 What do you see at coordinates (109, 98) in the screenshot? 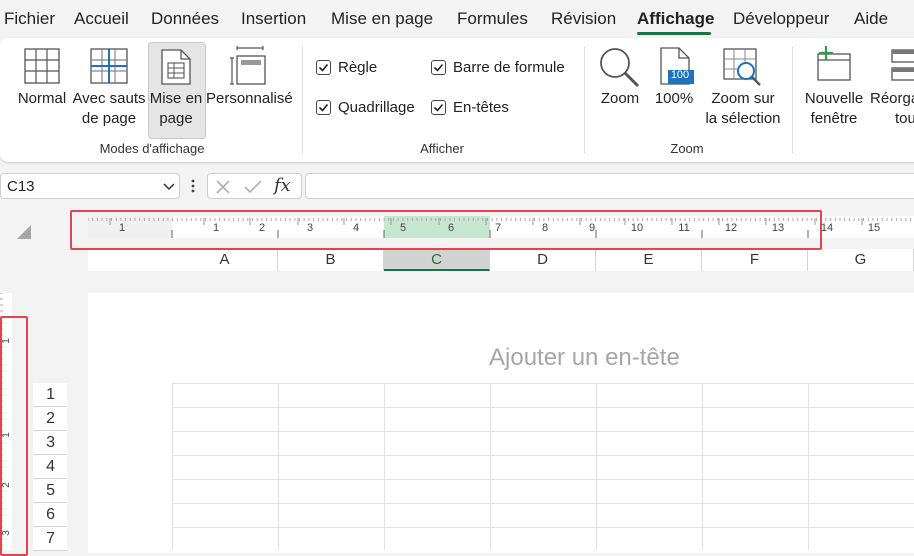
I see `page-break-label-1: Avec sauts` at bounding box center [109, 98].